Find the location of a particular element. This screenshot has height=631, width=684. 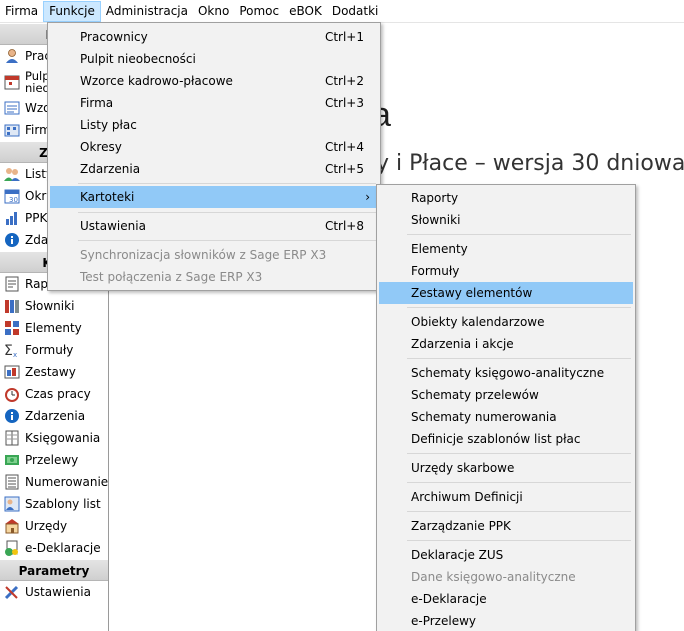

menu-item-label: Zdarzenia is located at coordinates (110, 169).